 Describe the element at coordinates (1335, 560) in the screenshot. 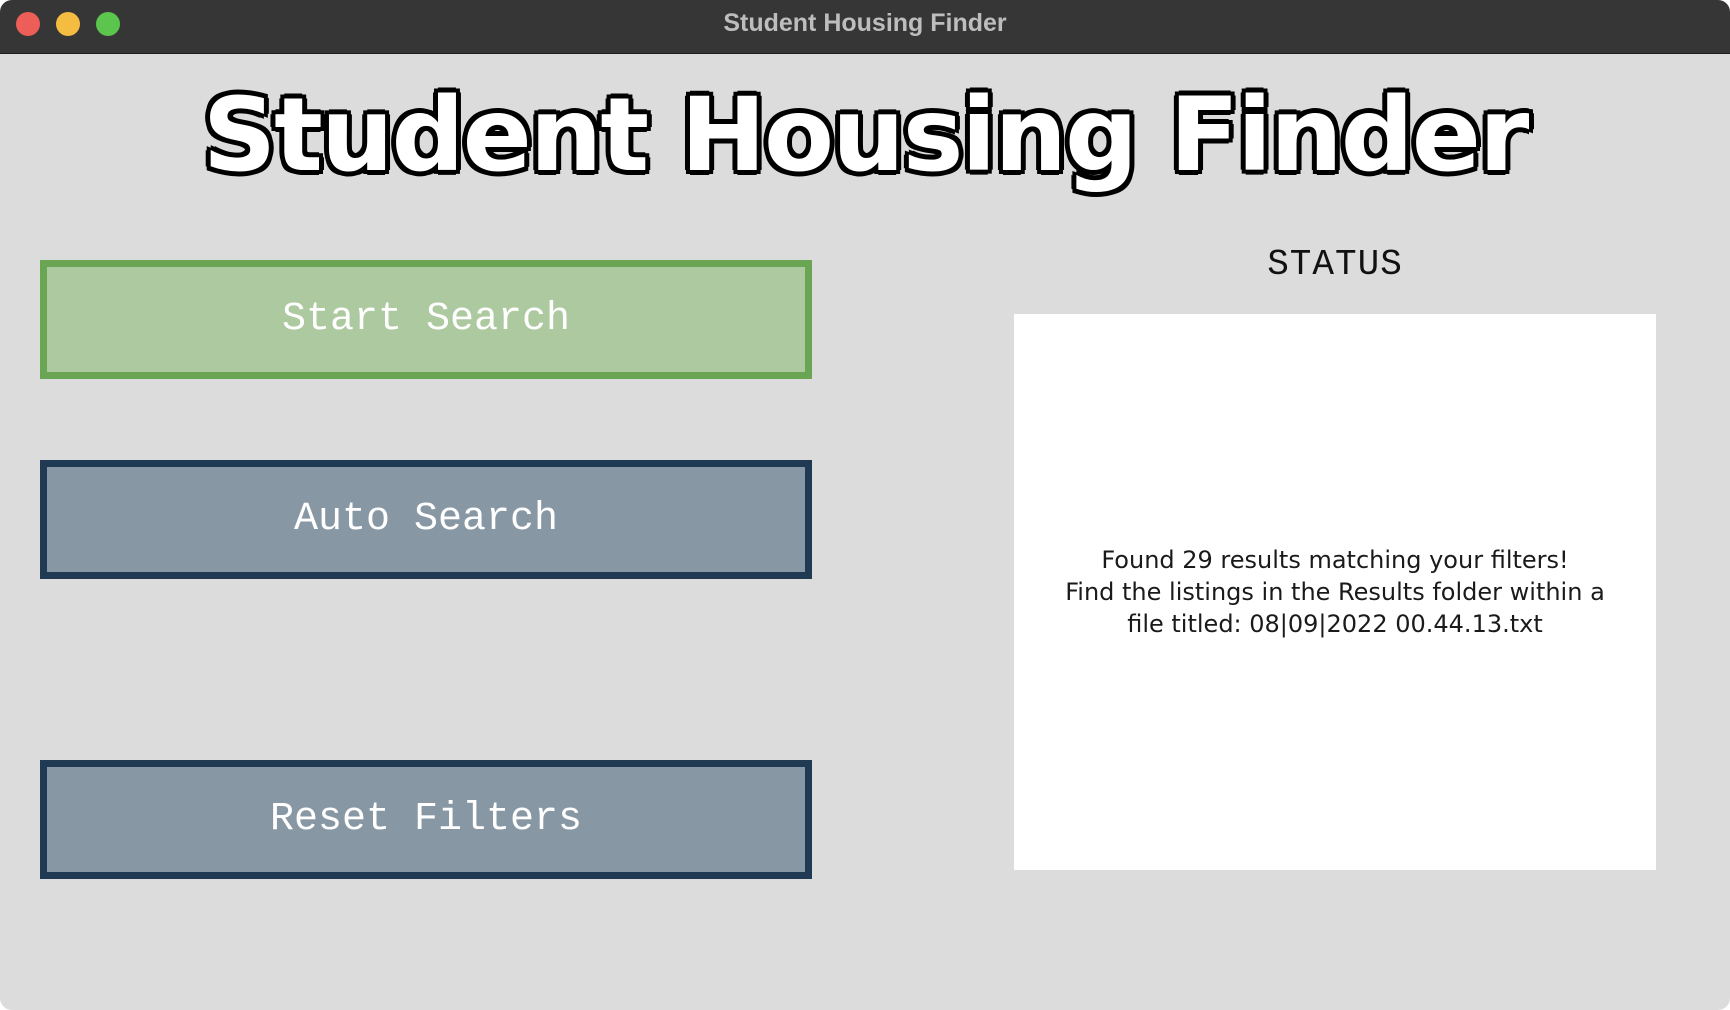

I see `status-message-line: Found 29 results matching your filters!` at that location.